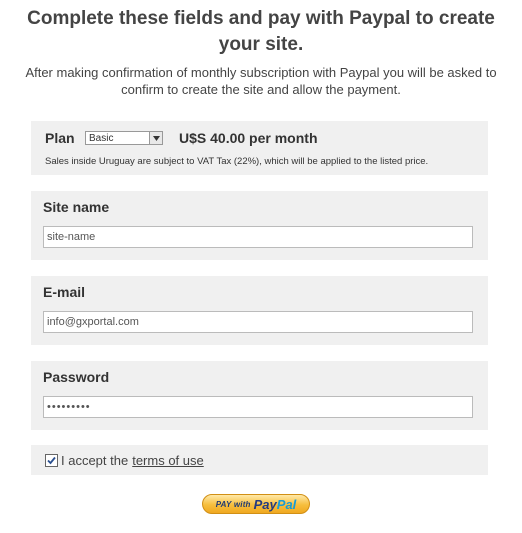 This screenshot has height=533, width=522. I want to click on plan-label: Plan, so click(60, 138).